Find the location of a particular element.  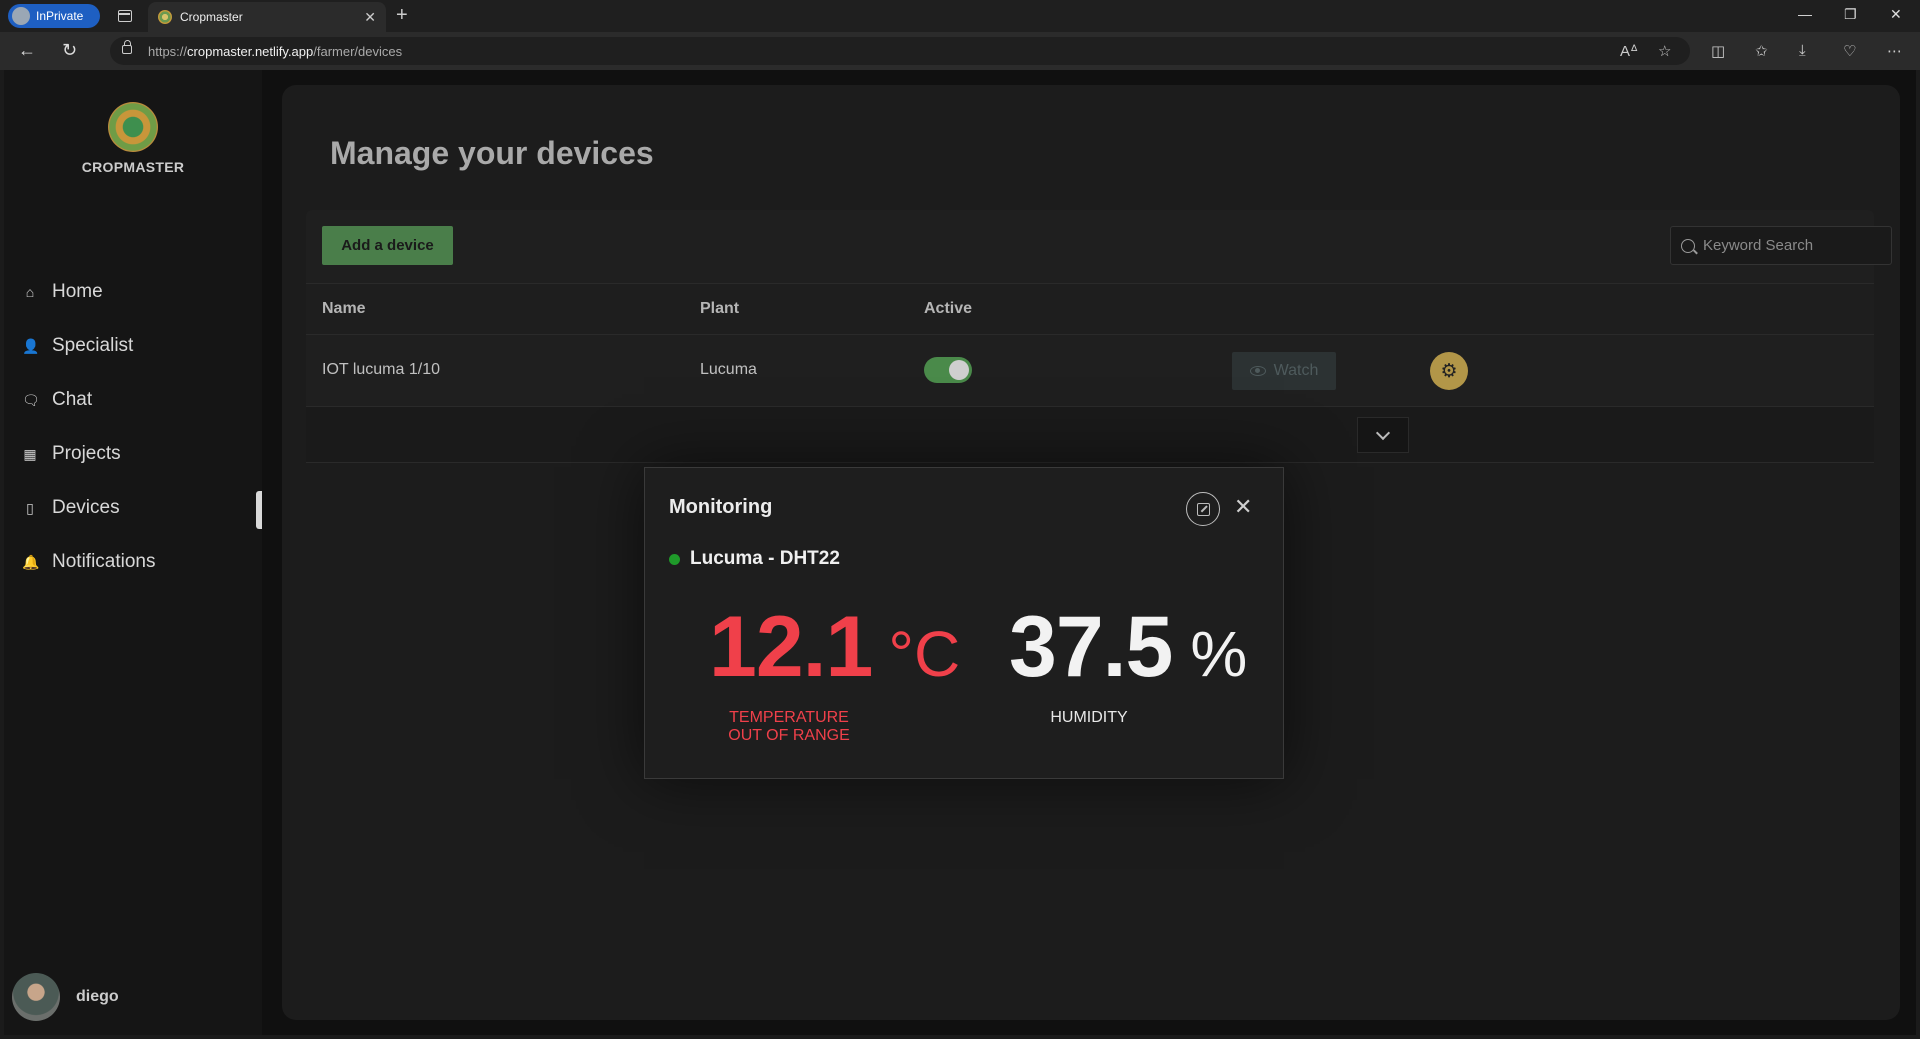

user-profile: diego is located at coordinates (65, 997).